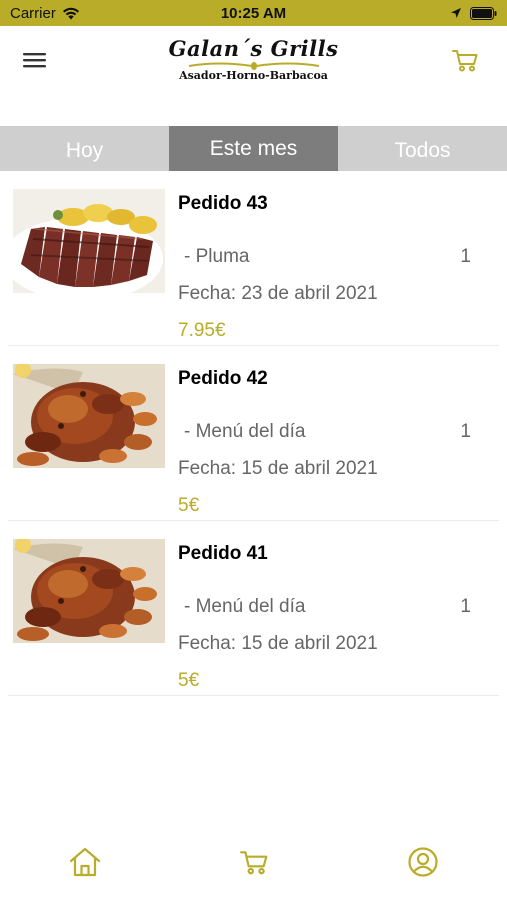 This screenshot has width=507, height=900. Describe the element at coordinates (33, 13) in the screenshot. I see `carrier-label: Carrier` at that location.